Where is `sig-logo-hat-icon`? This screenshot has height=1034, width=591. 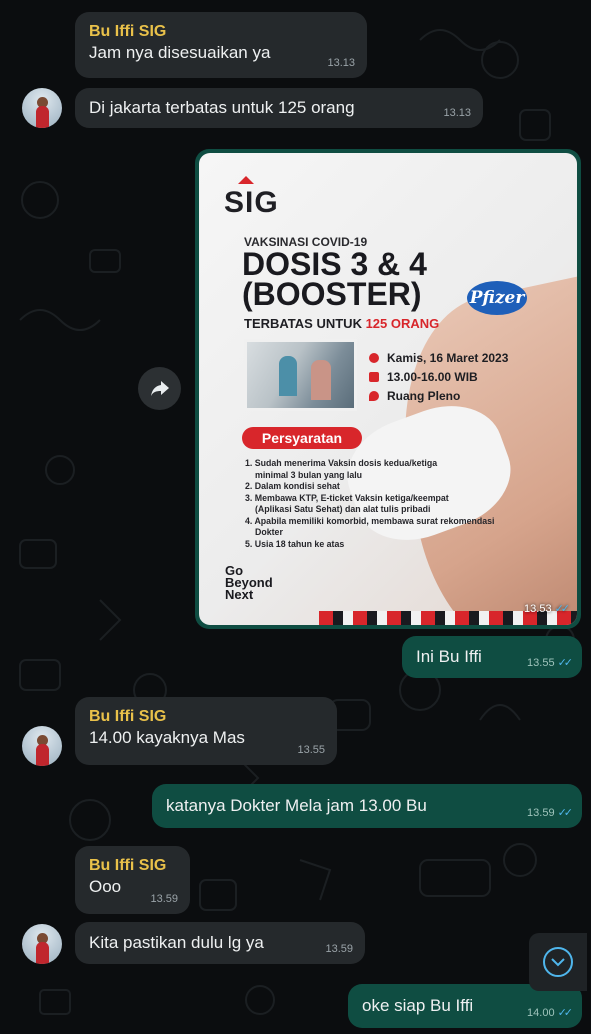 sig-logo-hat-icon is located at coordinates (246, 180).